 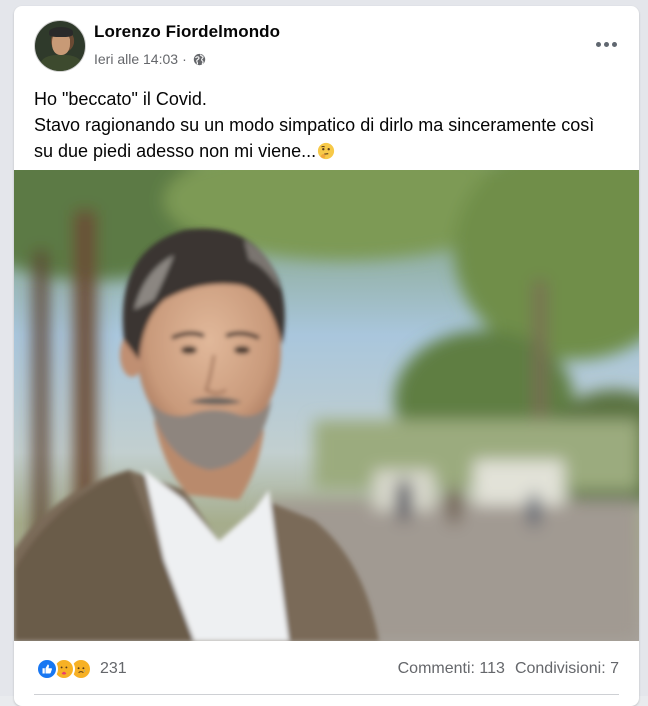 I want to click on reactions-summary: 231, so click(x=81, y=669).